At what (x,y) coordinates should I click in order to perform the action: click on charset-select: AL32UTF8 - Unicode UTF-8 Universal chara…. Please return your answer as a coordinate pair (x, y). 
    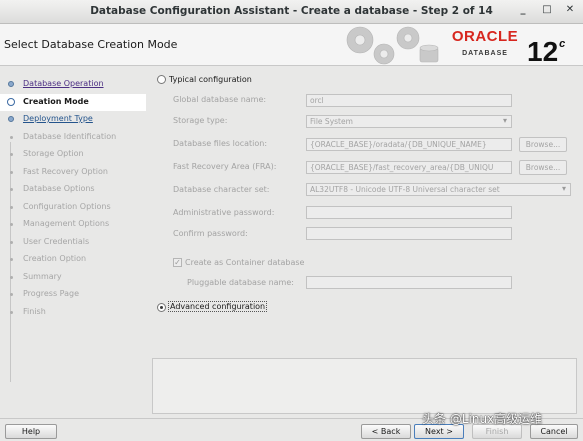
    Looking at the image, I should click on (438, 189).